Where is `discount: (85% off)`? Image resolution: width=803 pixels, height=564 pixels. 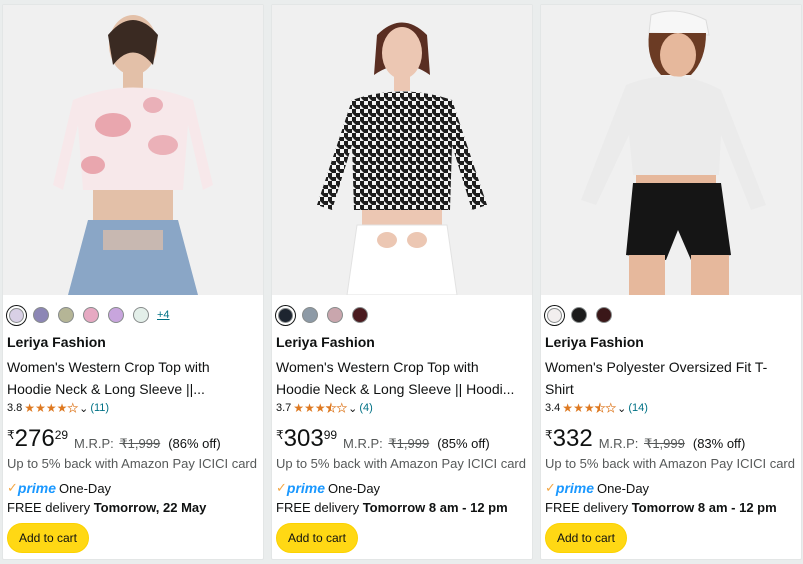
discount: (85% off) is located at coordinates (463, 443).